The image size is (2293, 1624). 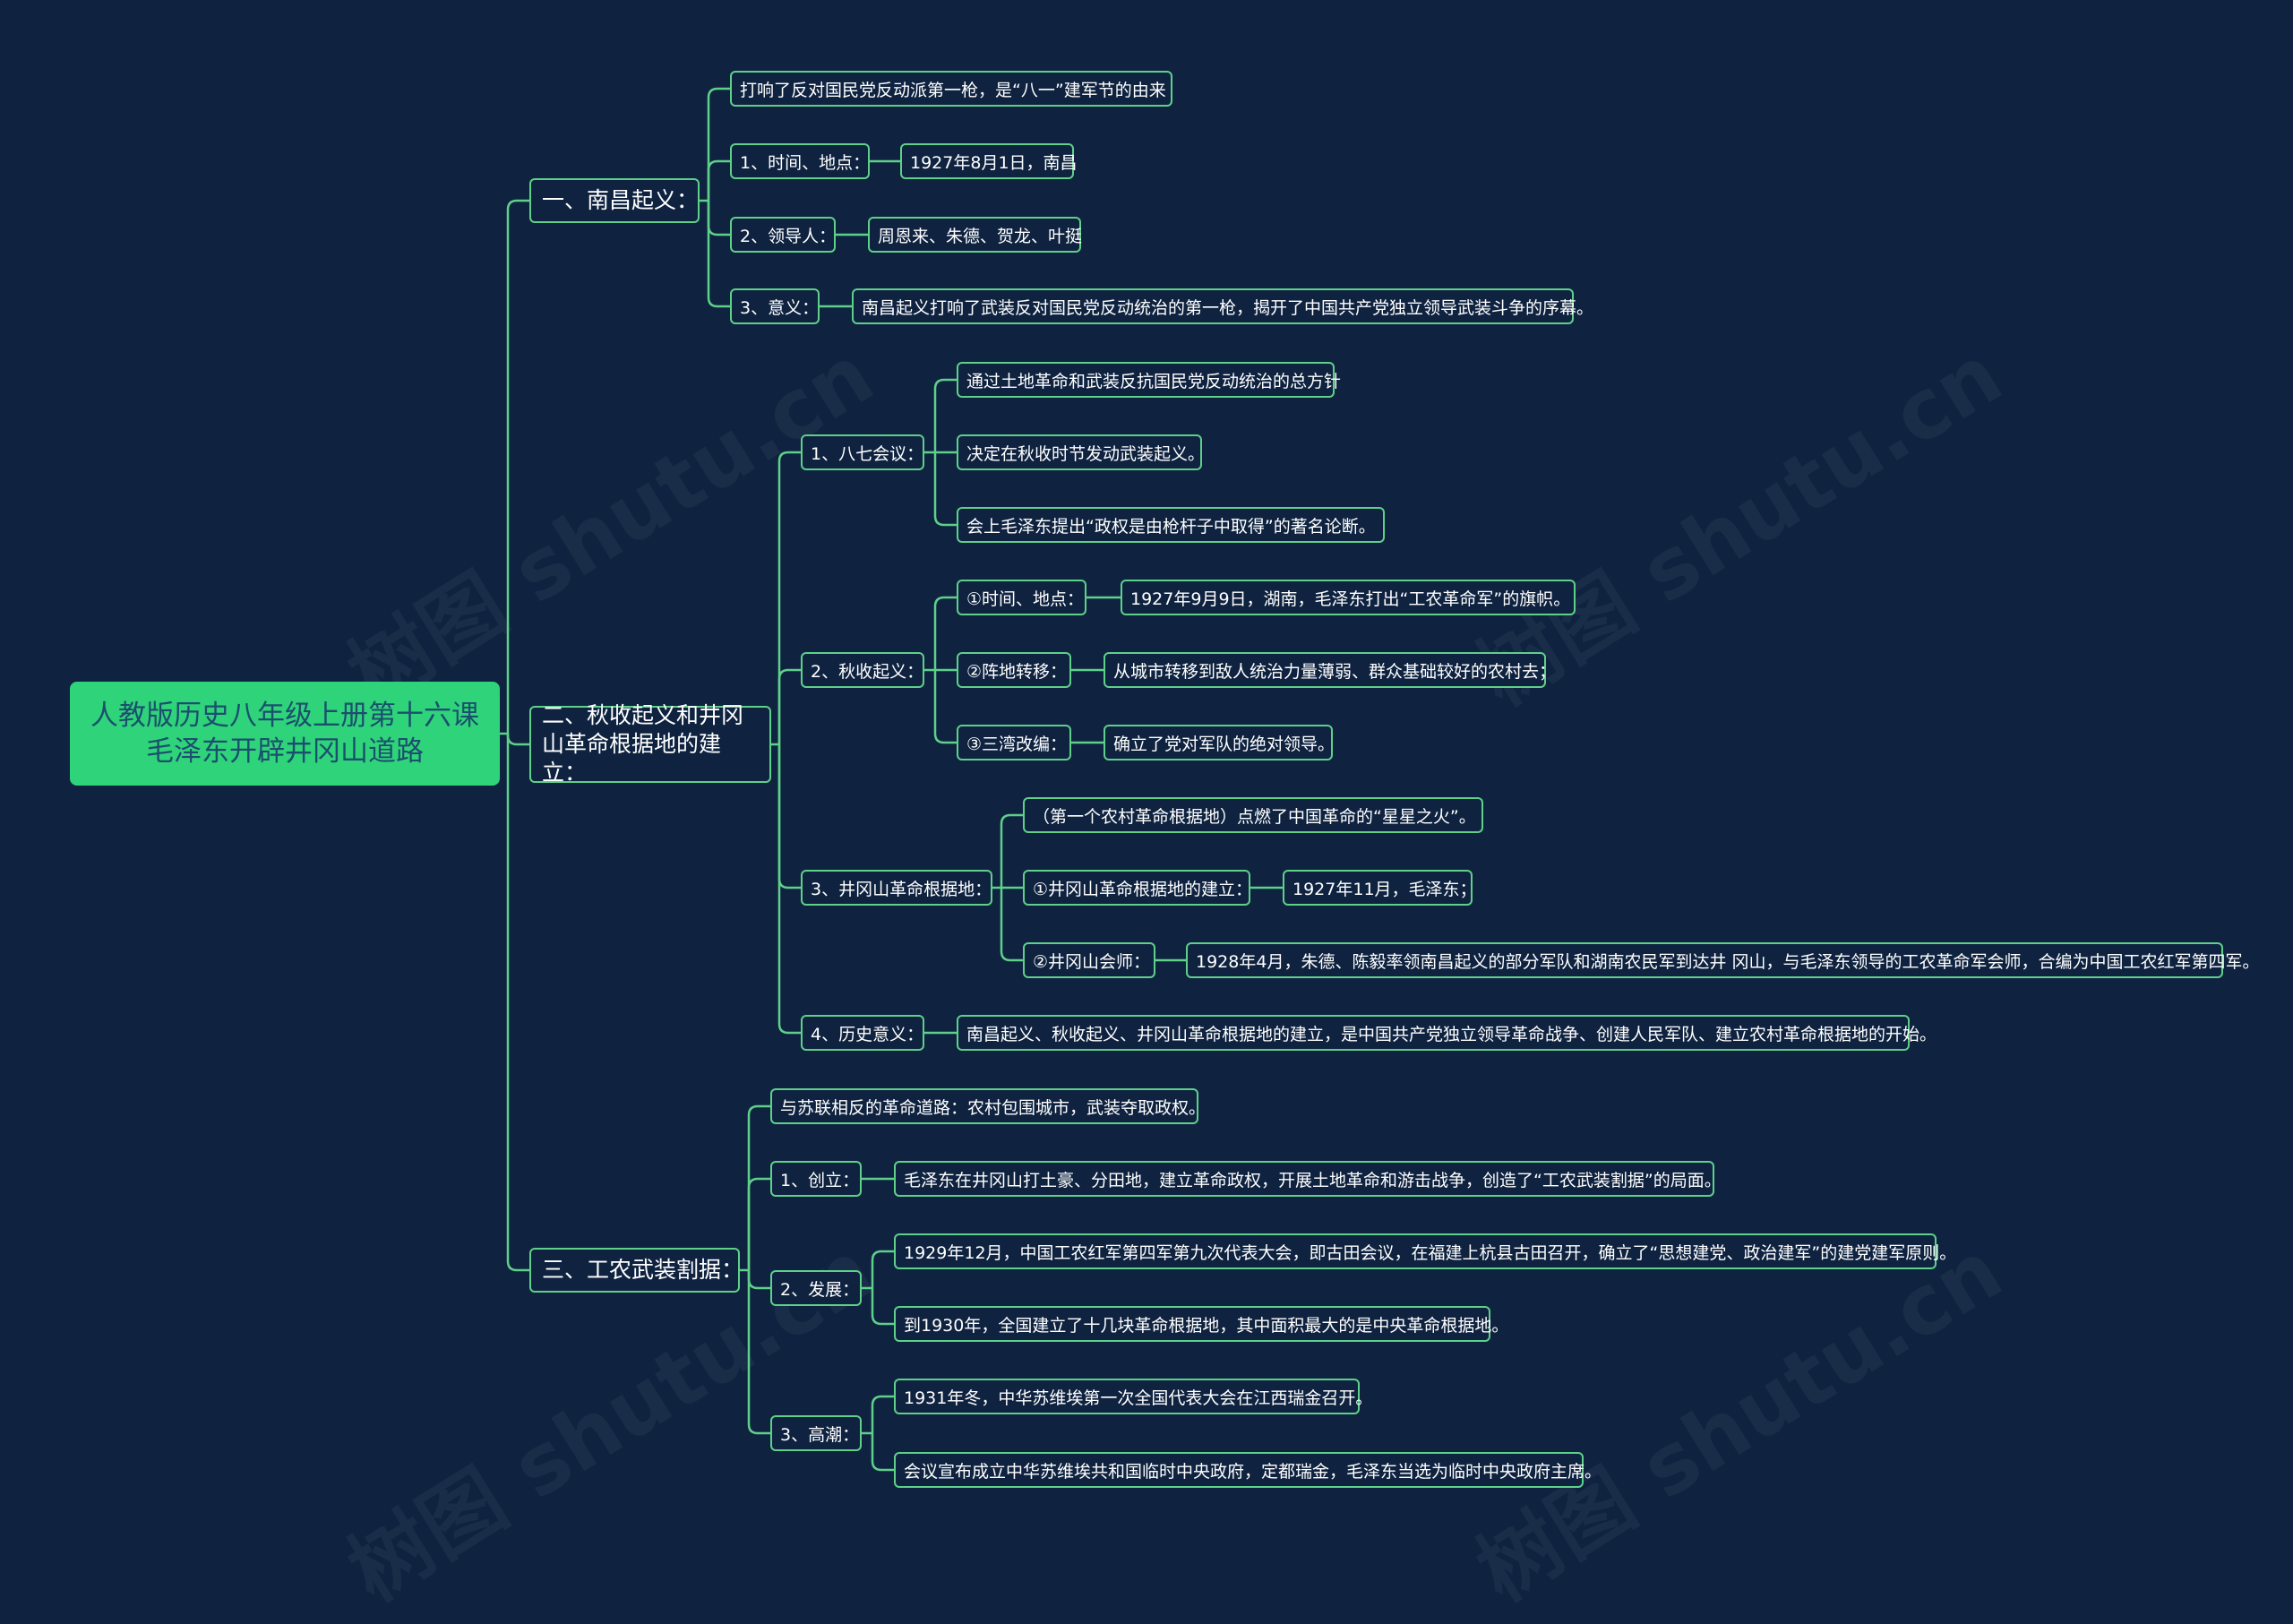 I want to click on leaf-position-shift: 从城市转移到敌人统治力量薄弱、群众基础较好的农村去；, so click(x=1330, y=670).